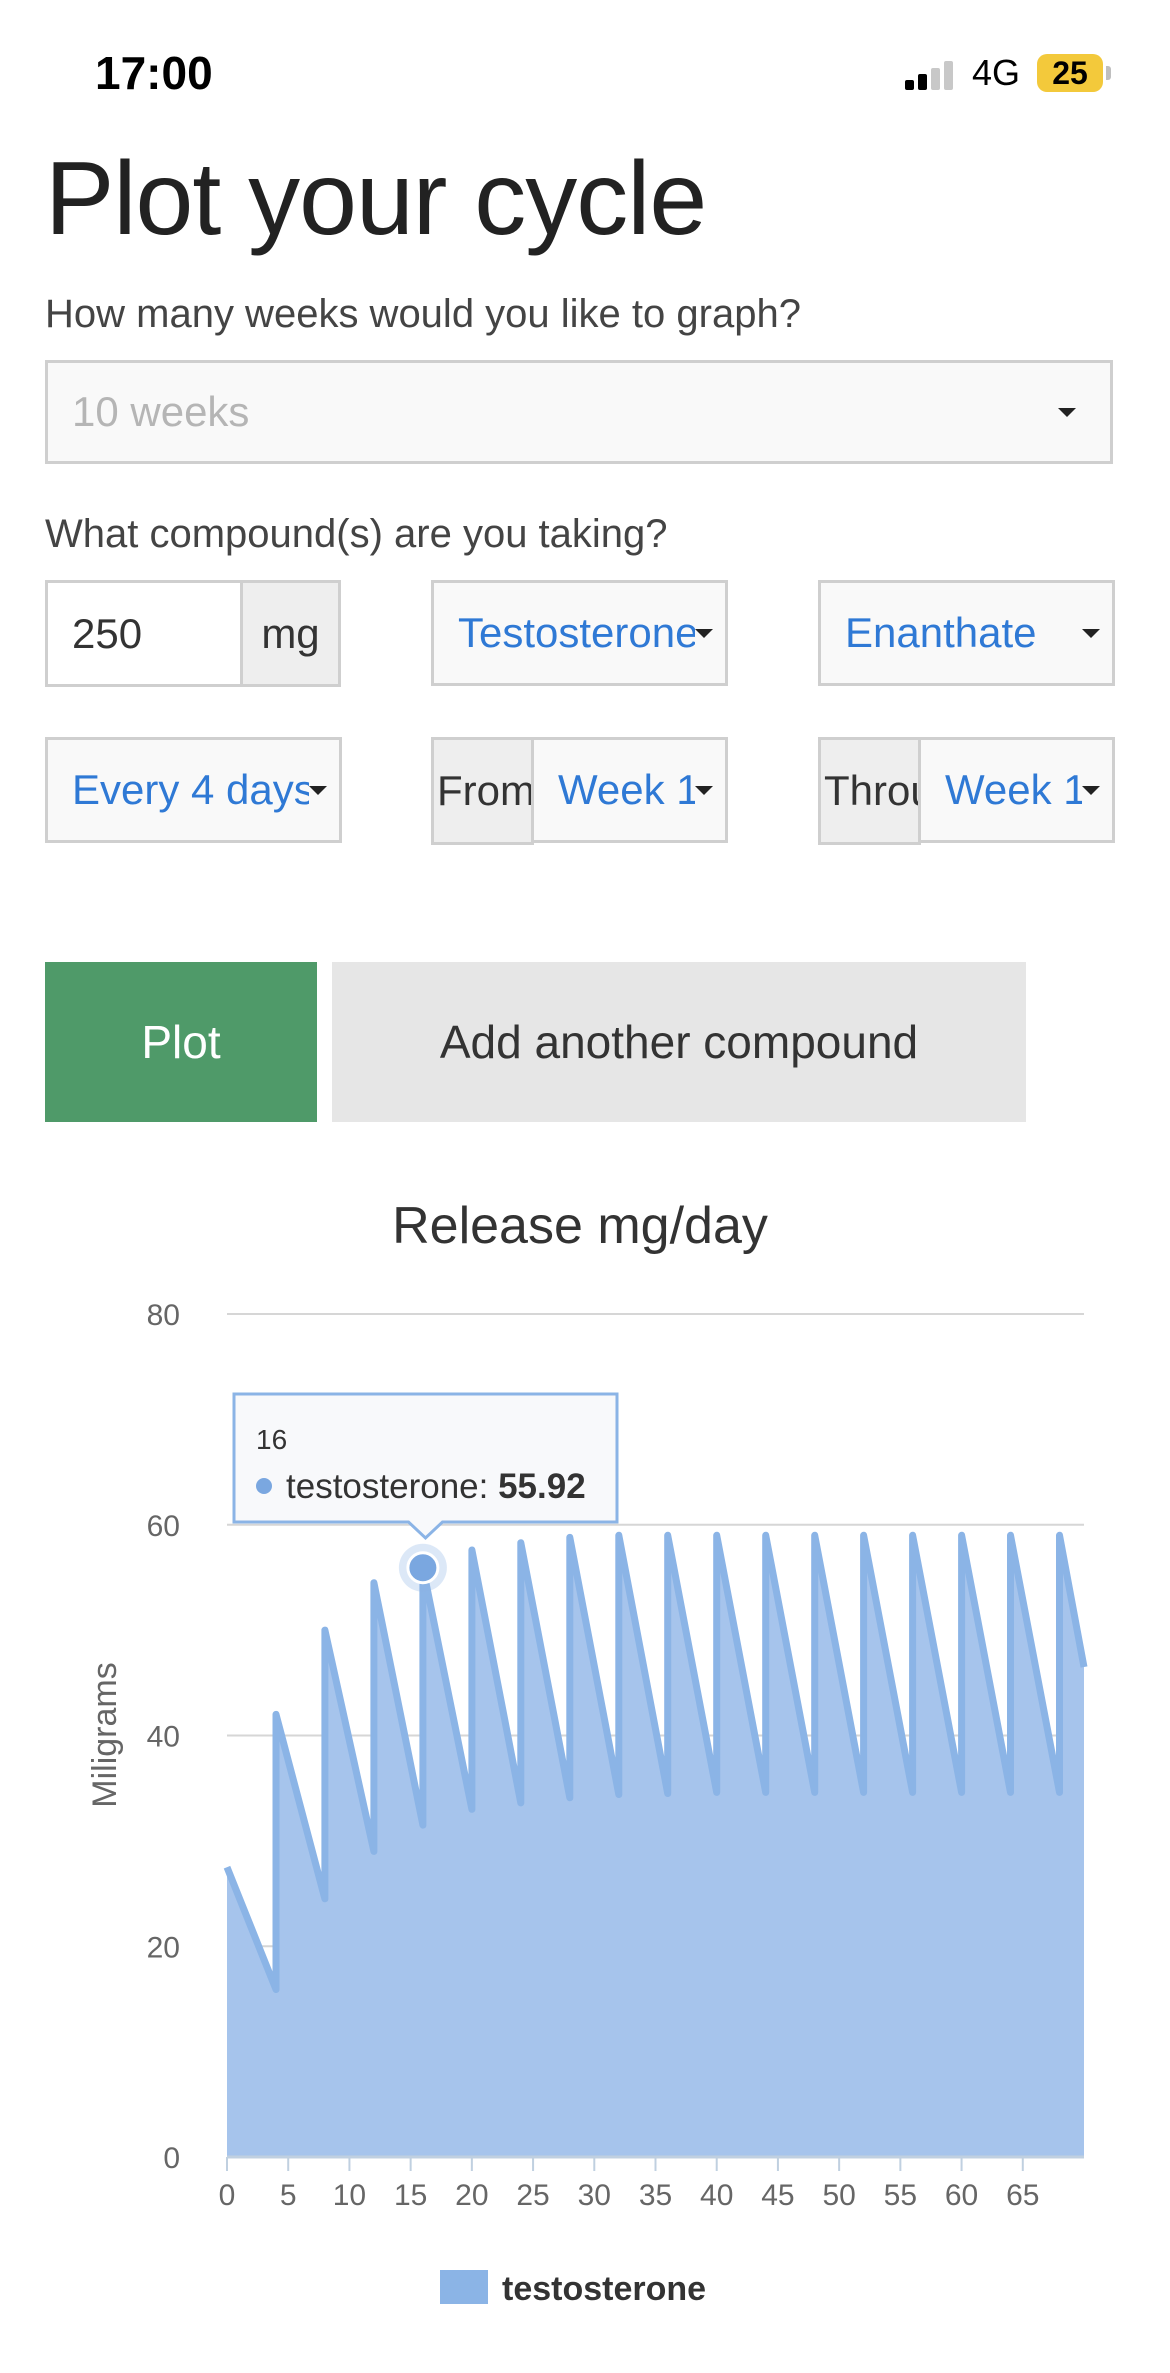  I want to click on x-tick-label: 20, so click(471, 2195).